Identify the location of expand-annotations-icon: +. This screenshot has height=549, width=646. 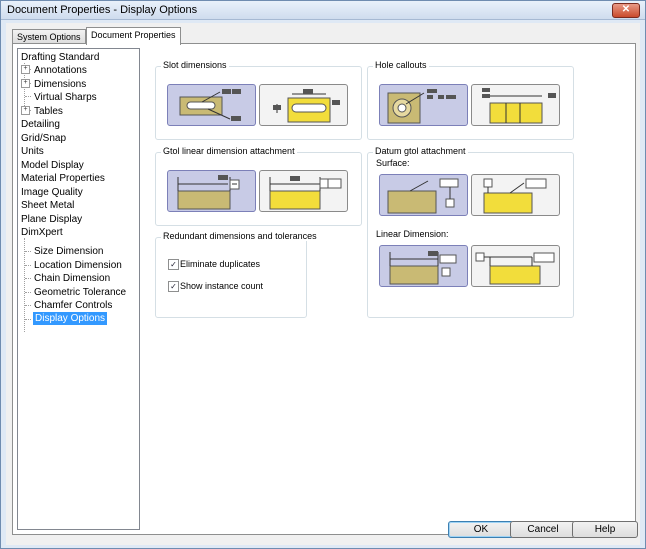
(25, 69).